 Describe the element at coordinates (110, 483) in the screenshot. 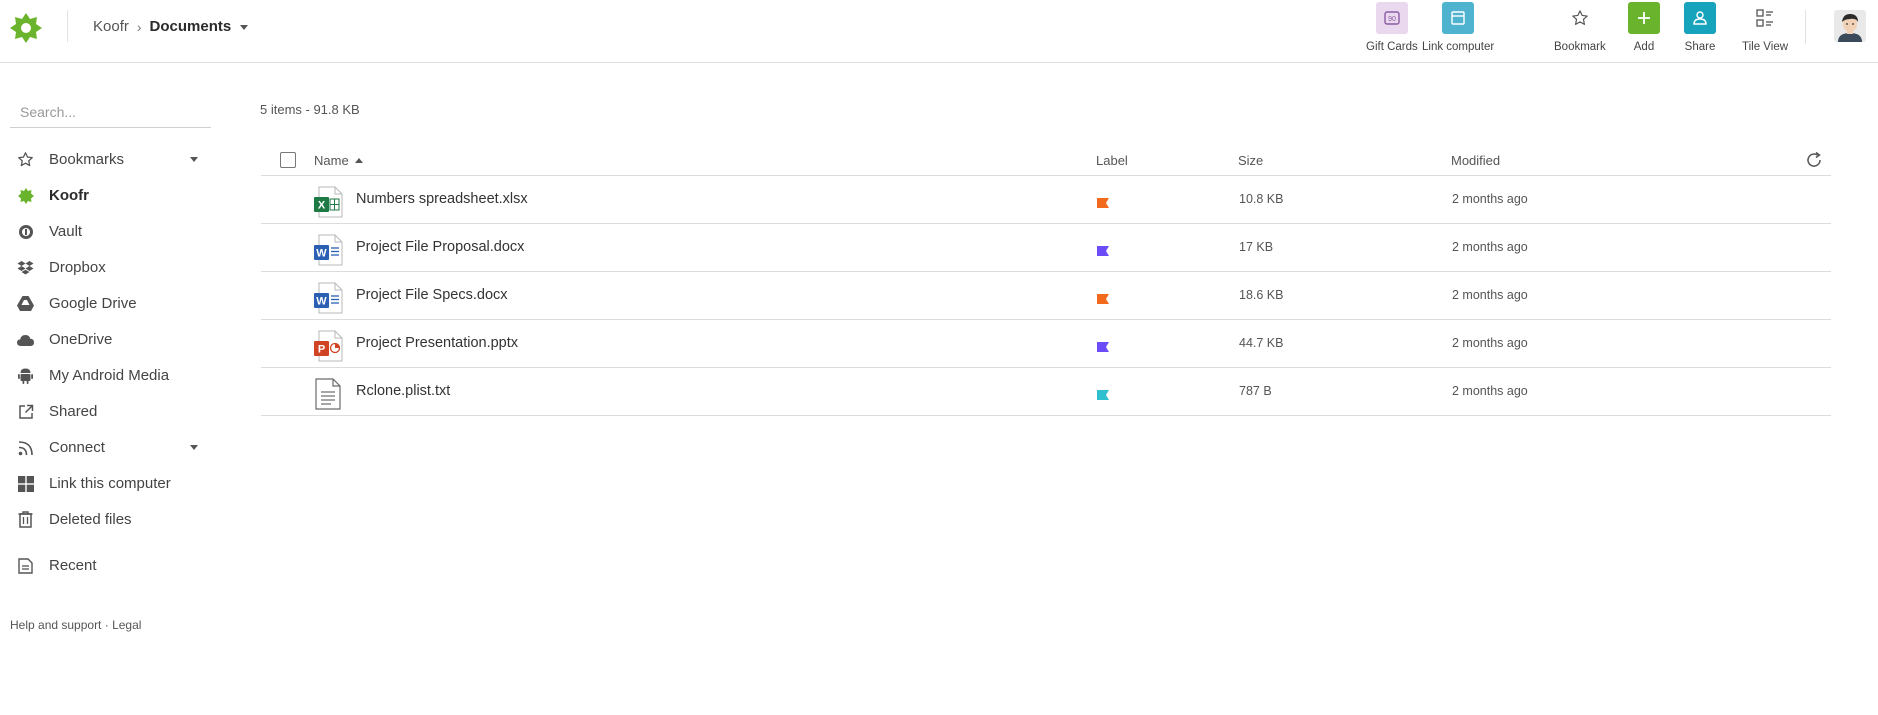

I see `sidebar-item-label: Link this computer` at that location.